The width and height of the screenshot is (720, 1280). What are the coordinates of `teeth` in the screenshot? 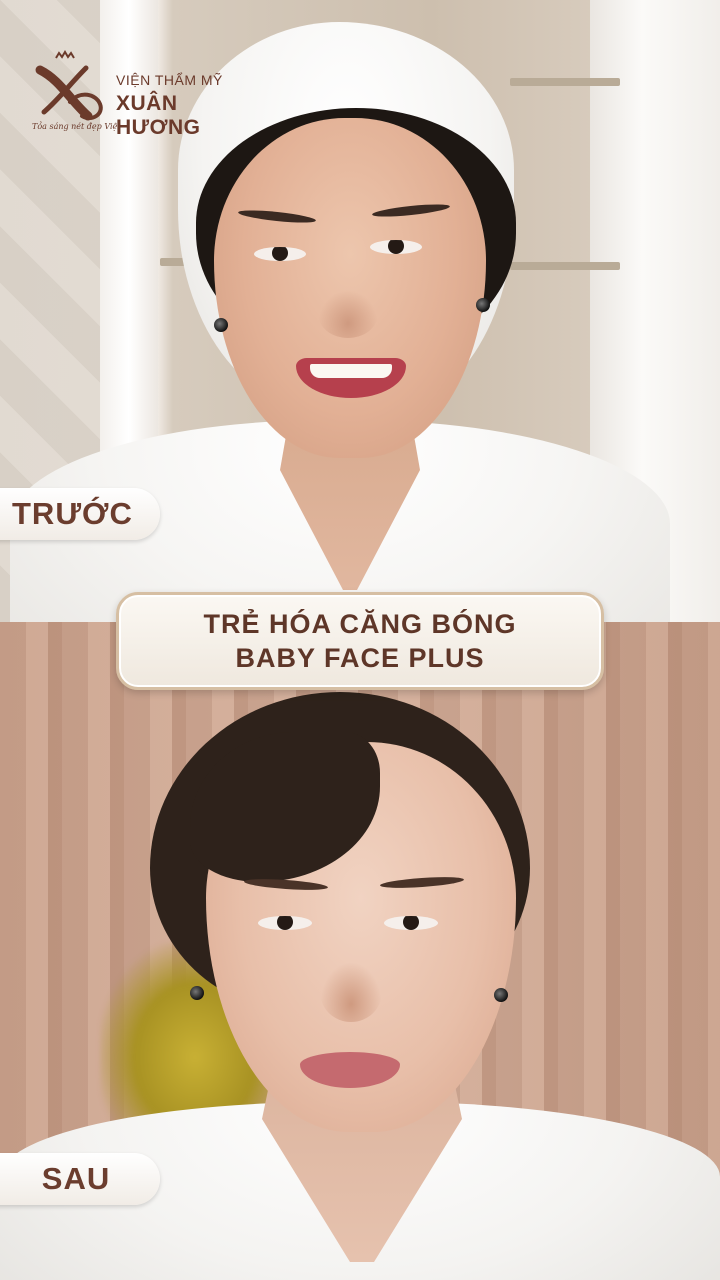 It's located at (351, 371).